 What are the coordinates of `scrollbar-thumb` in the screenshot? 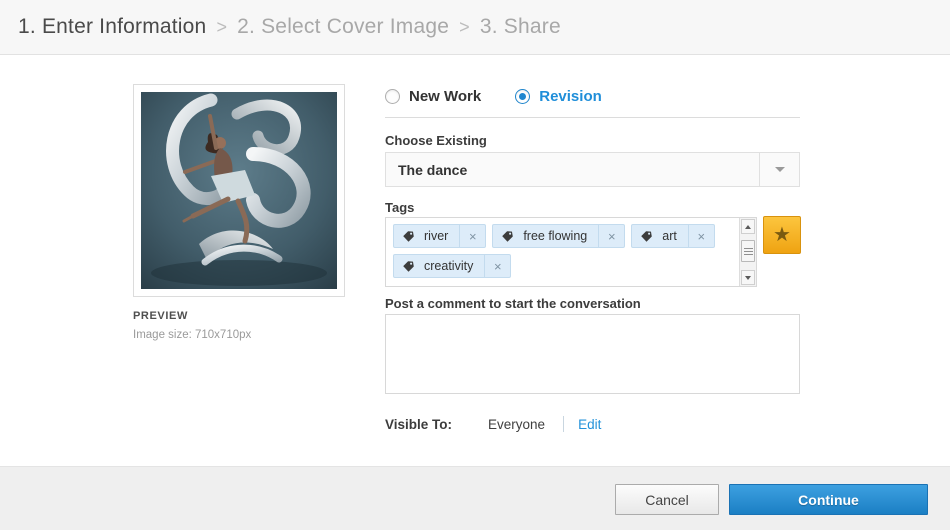 It's located at (748, 251).